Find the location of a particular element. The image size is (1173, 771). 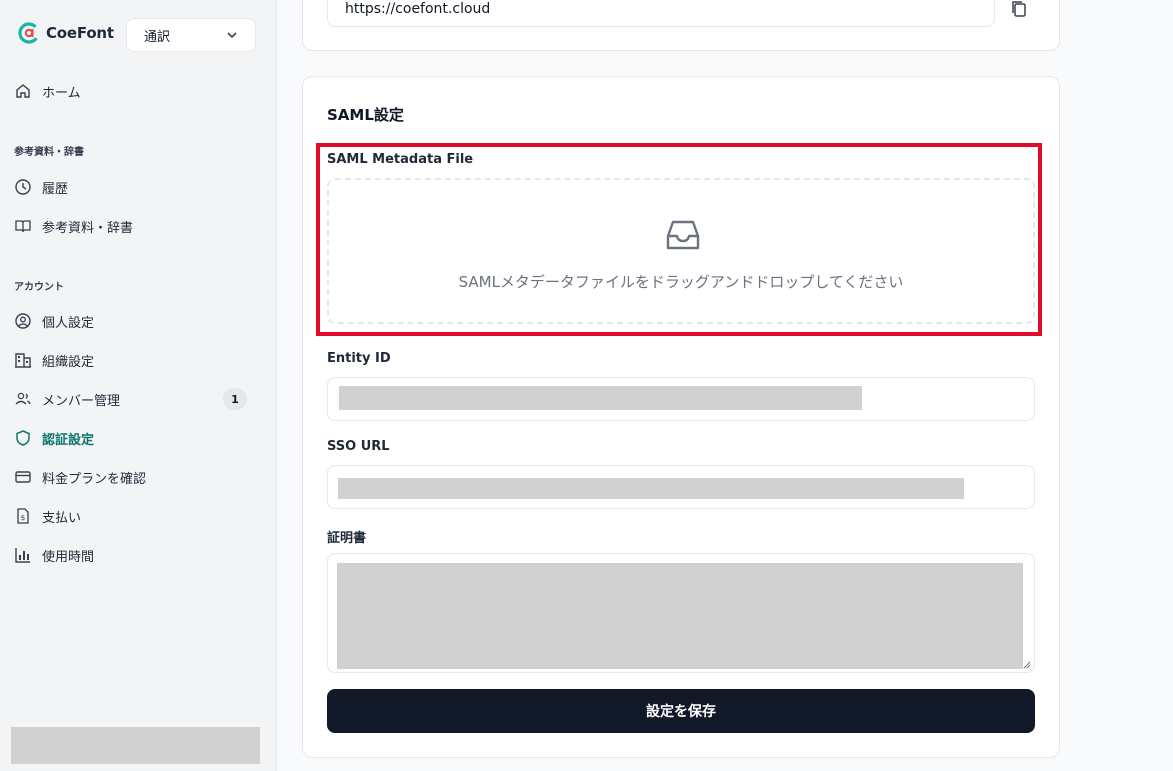

credit-card-icon is located at coordinates (23, 477).